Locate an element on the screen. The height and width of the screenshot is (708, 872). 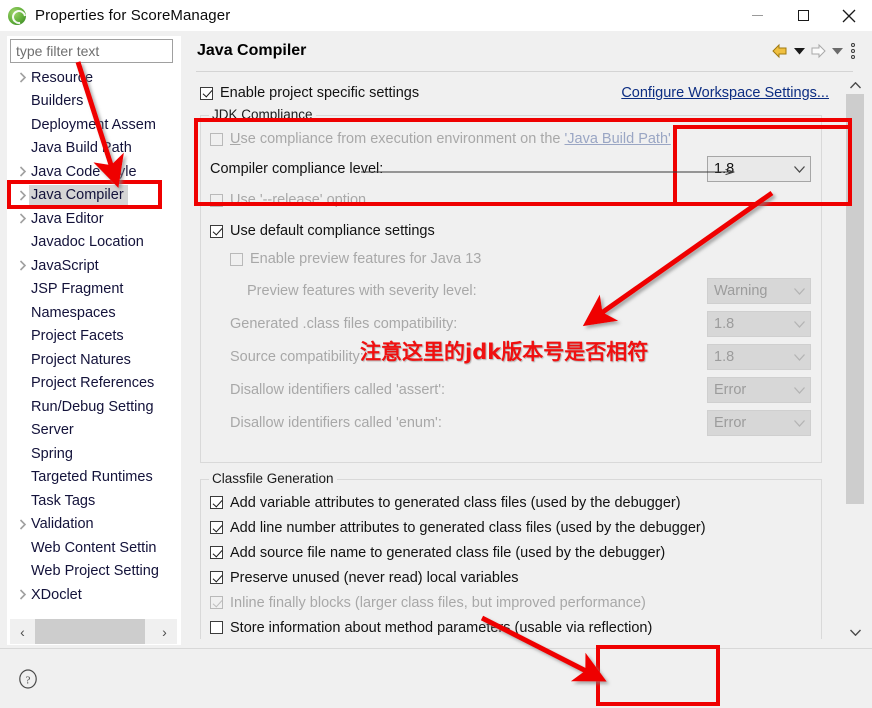
hscroll-track is located at coordinates (93, 631).